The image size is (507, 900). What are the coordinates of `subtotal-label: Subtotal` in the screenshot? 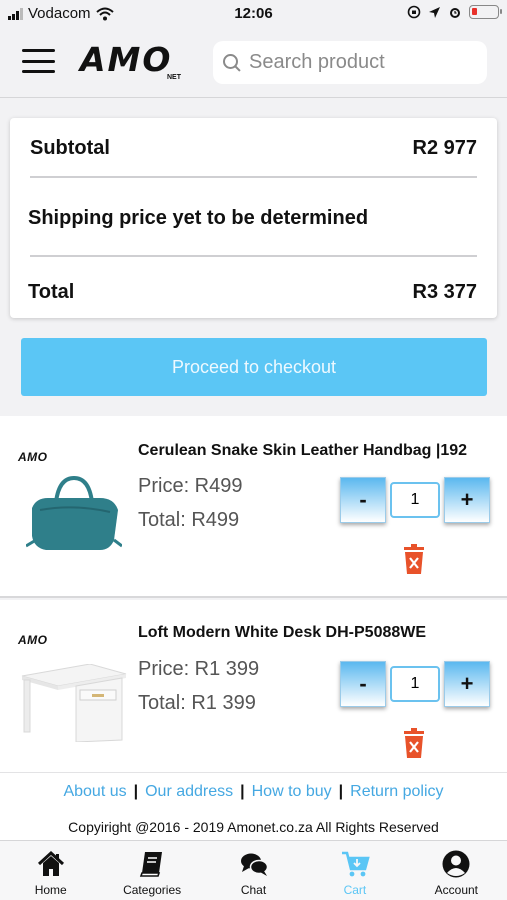 It's located at (70, 148).